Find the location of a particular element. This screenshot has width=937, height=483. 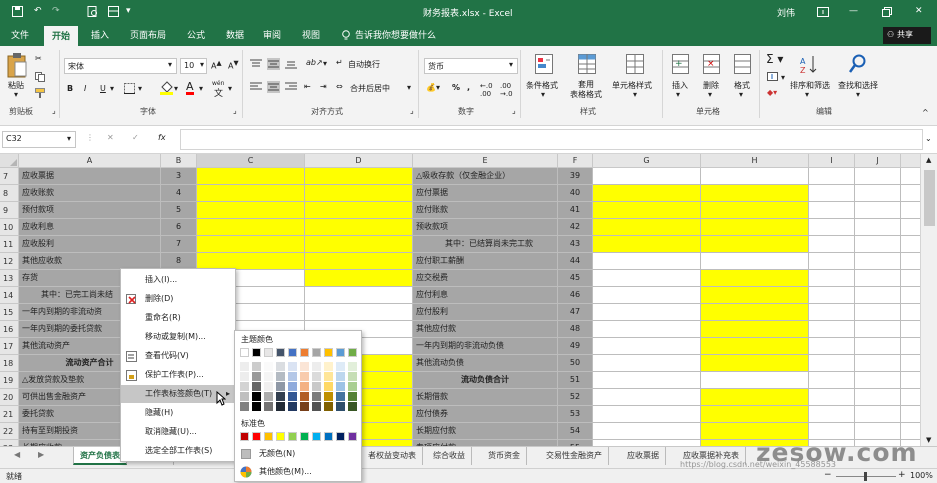

format-as-table-icon is located at coordinates (587, 64).